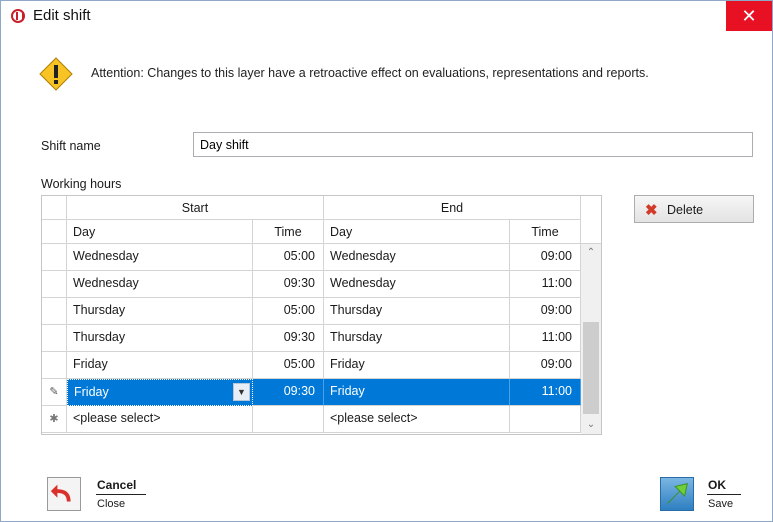 The image size is (773, 522). What do you see at coordinates (721, 504) in the screenshot?
I see `ok-subtitle: Save` at bounding box center [721, 504].